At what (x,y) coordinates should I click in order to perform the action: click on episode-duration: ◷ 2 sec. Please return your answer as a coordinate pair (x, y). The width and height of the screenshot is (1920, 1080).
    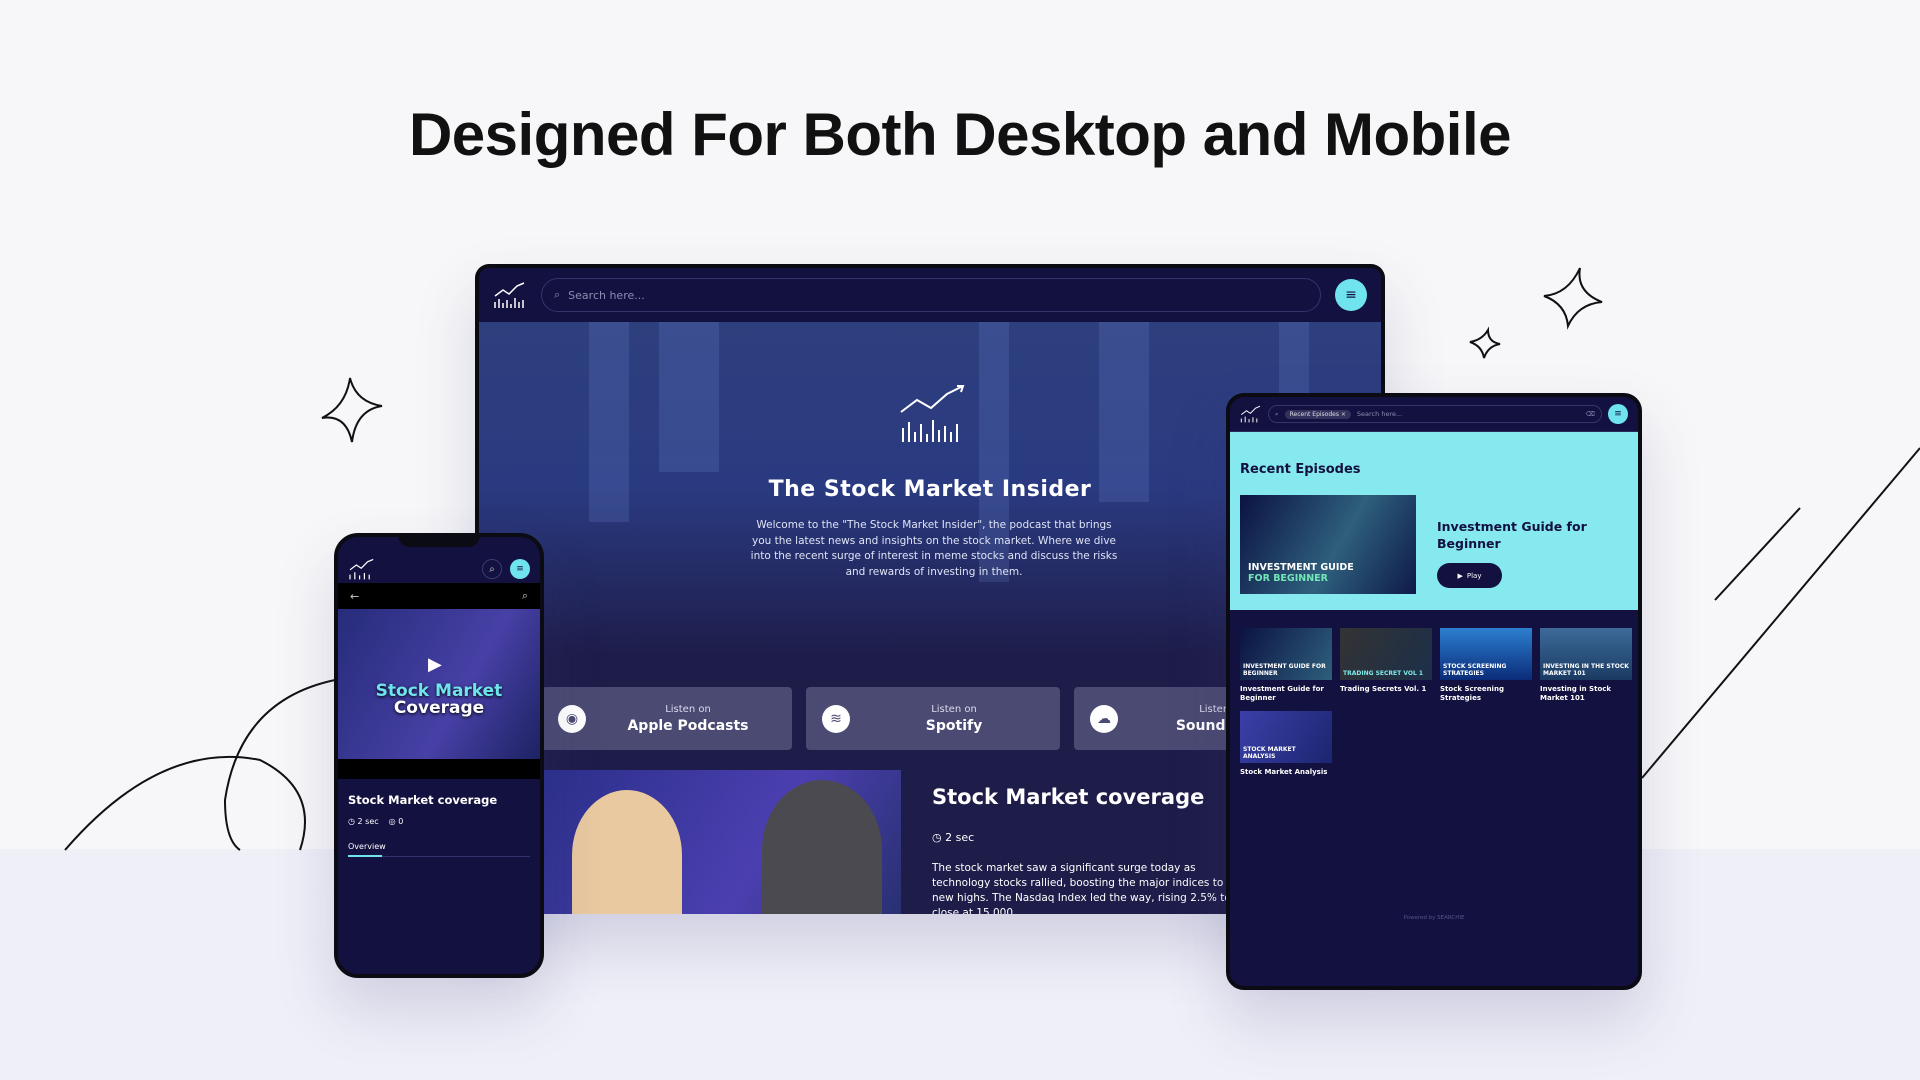
    Looking at the image, I should click on (953, 837).